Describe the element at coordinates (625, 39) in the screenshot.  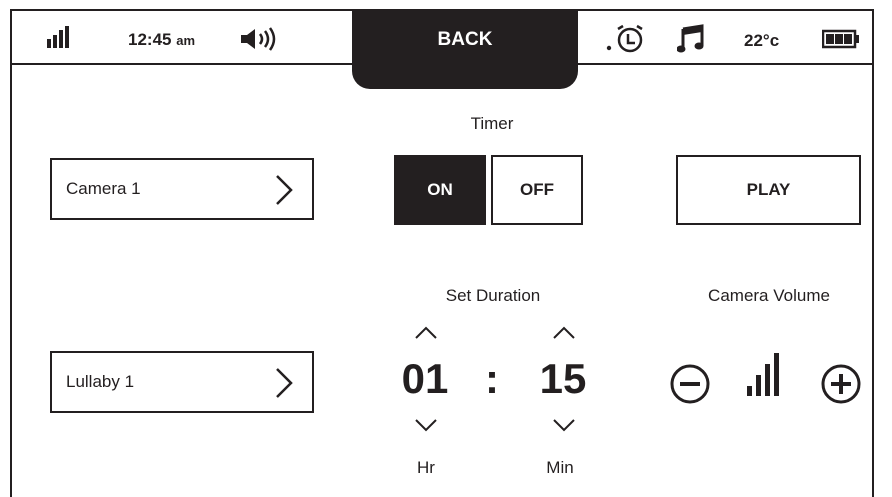
I see `alarm-clock-icon` at that location.